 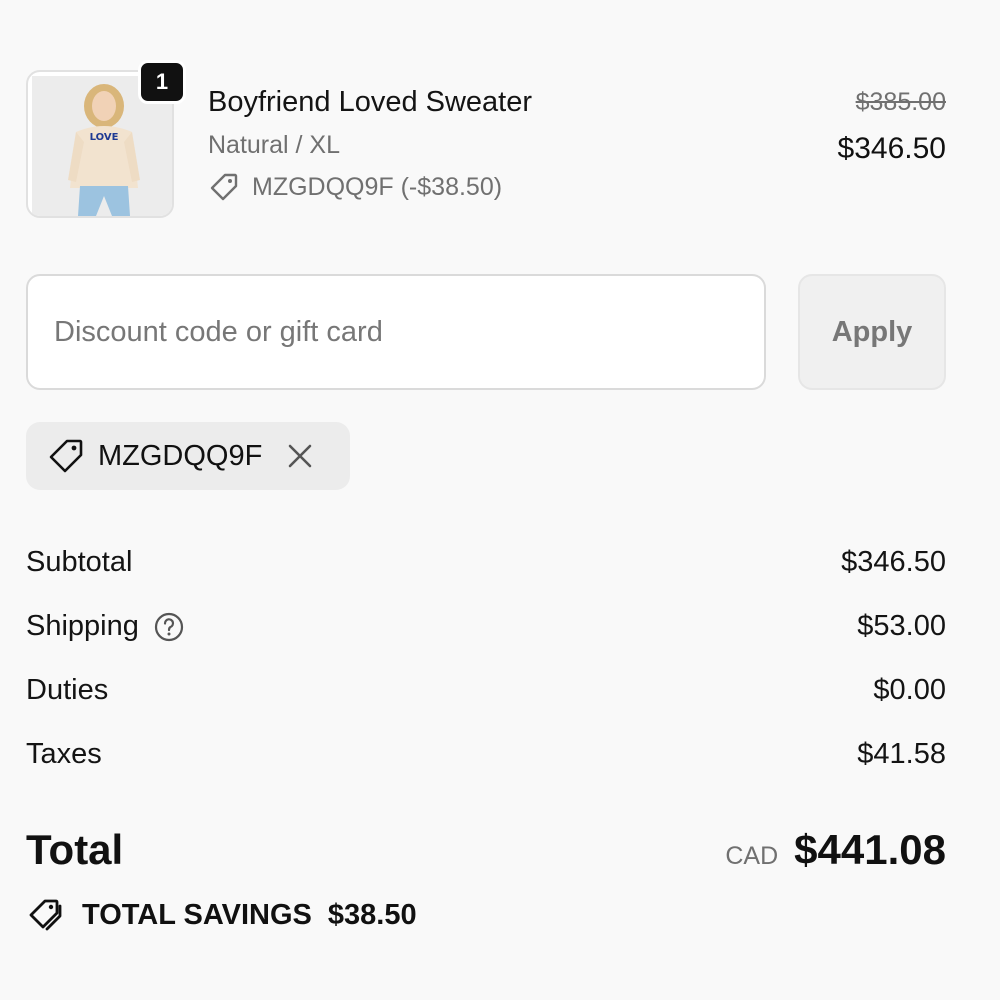 I want to click on duties-value: $0.00, so click(x=909, y=690).